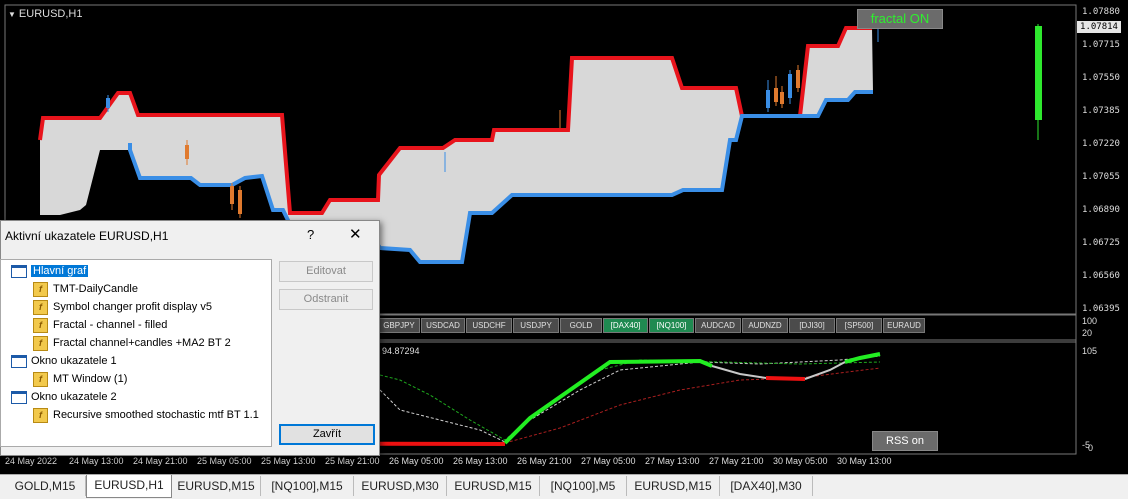 The width and height of the screenshot is (1128, 499). Describe the element at coordinates (401, 351) in the screenshot. I see `subwindow-value: 94.87294` at that location.